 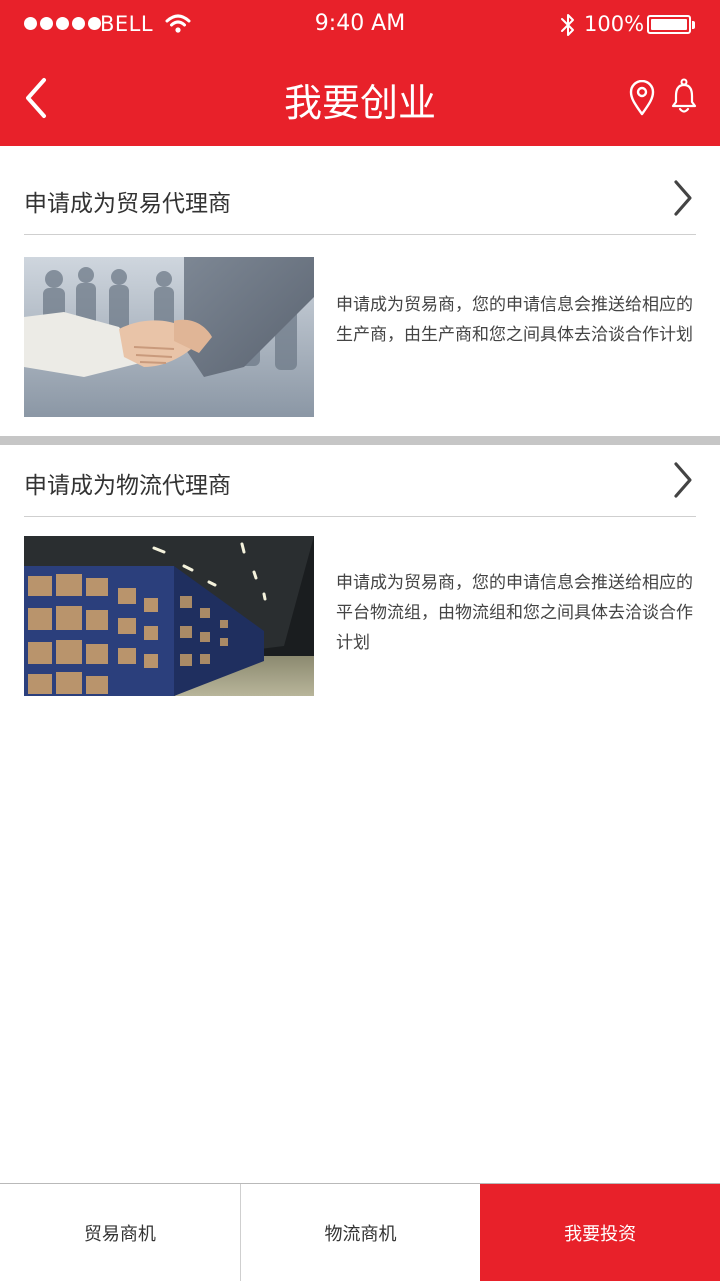 I want to click on tab-invest: 我要投资, so click(x=600, y=1232).